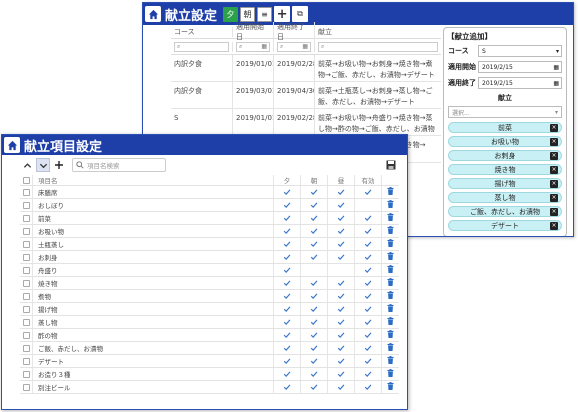 The image size is (578, 412). Describe the element at coordinates (265, 14) in the screenshot. I see `list-view-button: ≡` at that location.